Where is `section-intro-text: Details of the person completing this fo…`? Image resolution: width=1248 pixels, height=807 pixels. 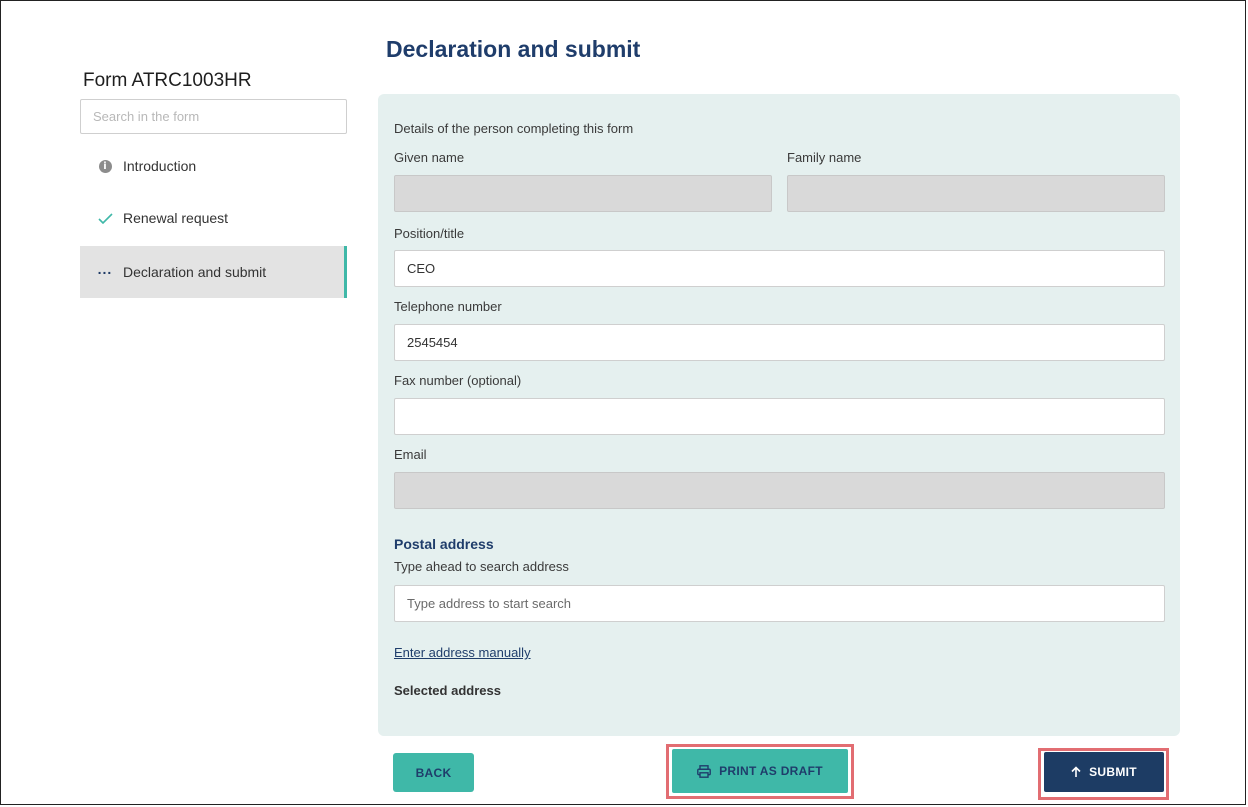
section-intro-text: Details of the person completing this fo… is located at coordinates (514, 128).